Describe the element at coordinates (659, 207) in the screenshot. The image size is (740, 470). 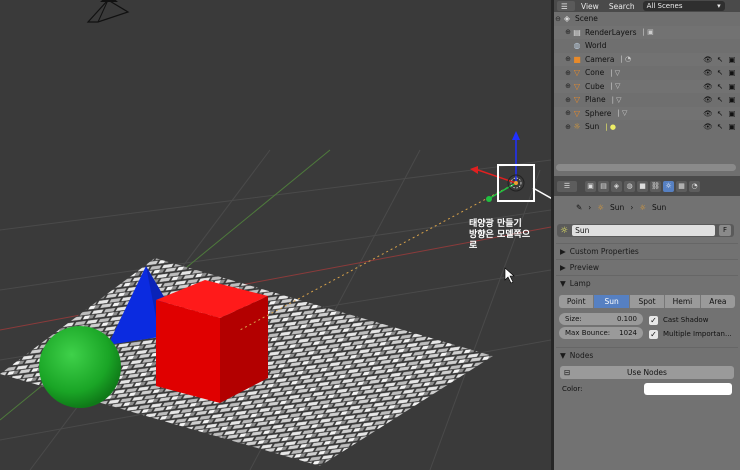
I see `breadcrumb-data: Sun` at that location.